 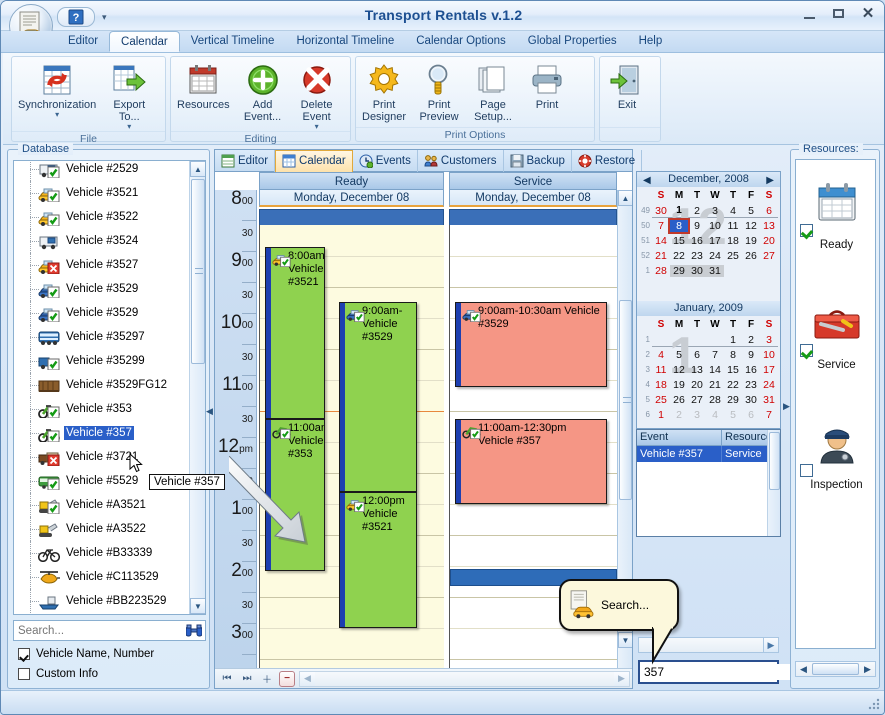 What do you see at coordinates (697, 226) in the screenshot?
I see `mini-calendar-day: 9` at bounding box center [697, 226].